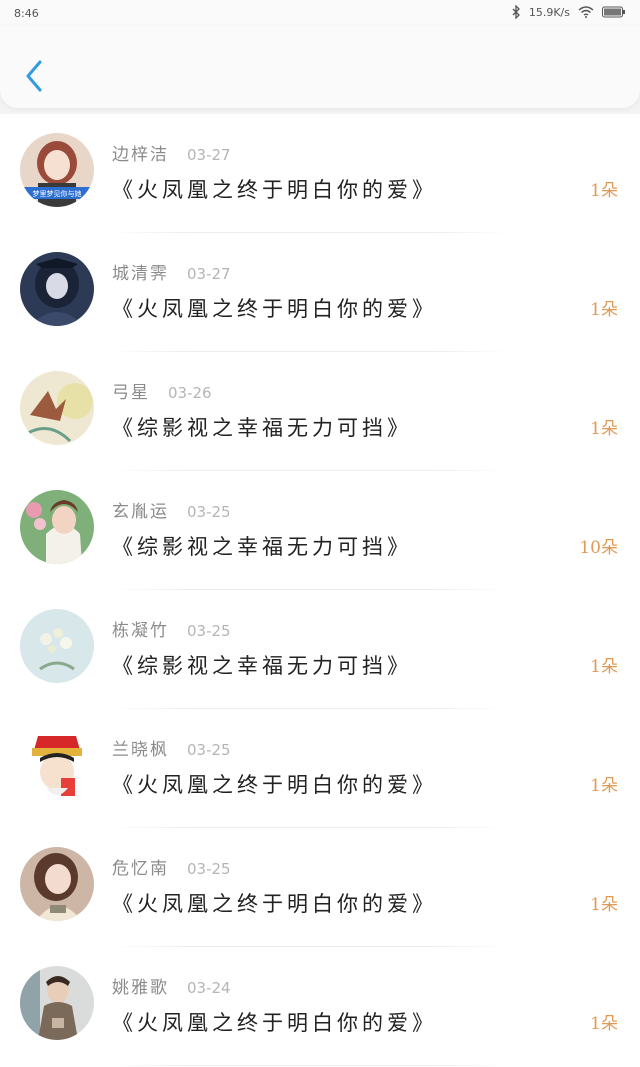 This screenshot has width=640, height=1067. I want to click on list-item: 栋凝竹 03-25 《综影视之幸福无力可挡》 1朵, so click(320, 649).